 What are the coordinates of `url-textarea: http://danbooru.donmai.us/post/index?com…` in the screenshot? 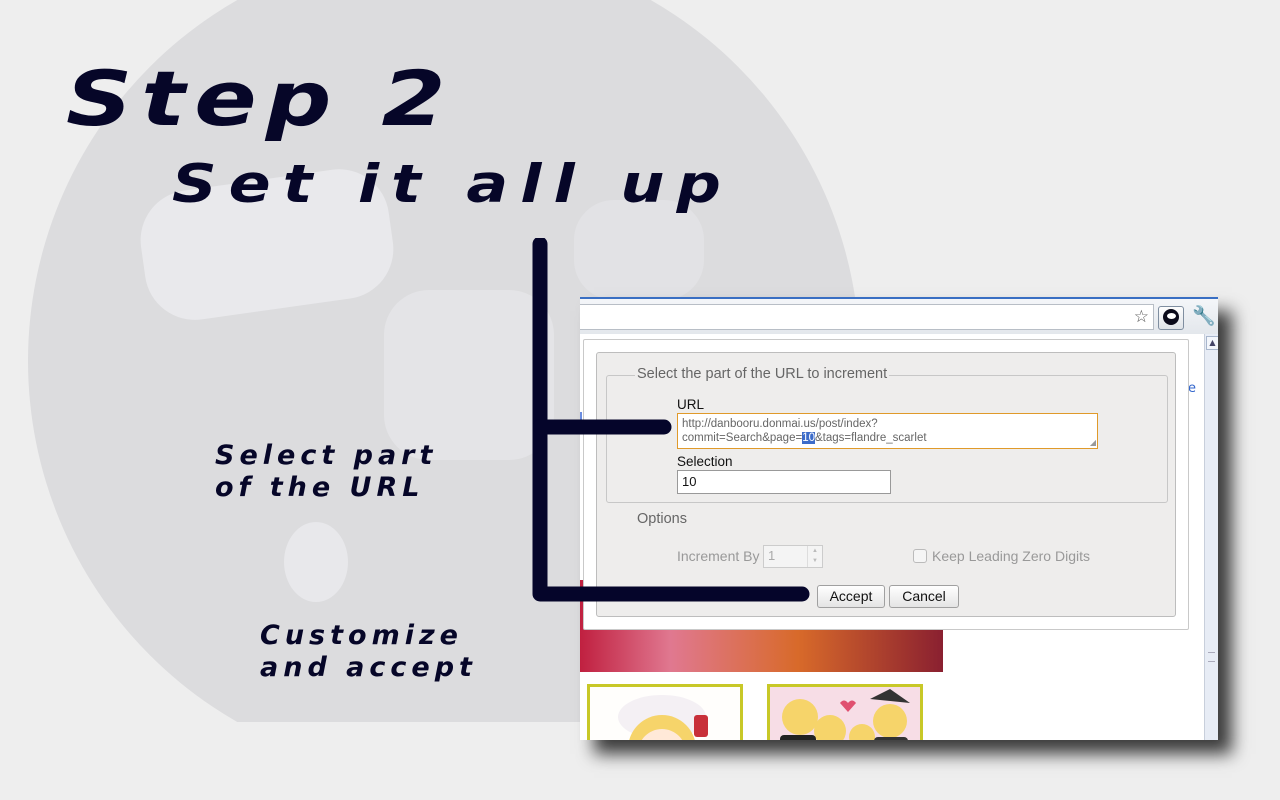 It's located at (887, 431).